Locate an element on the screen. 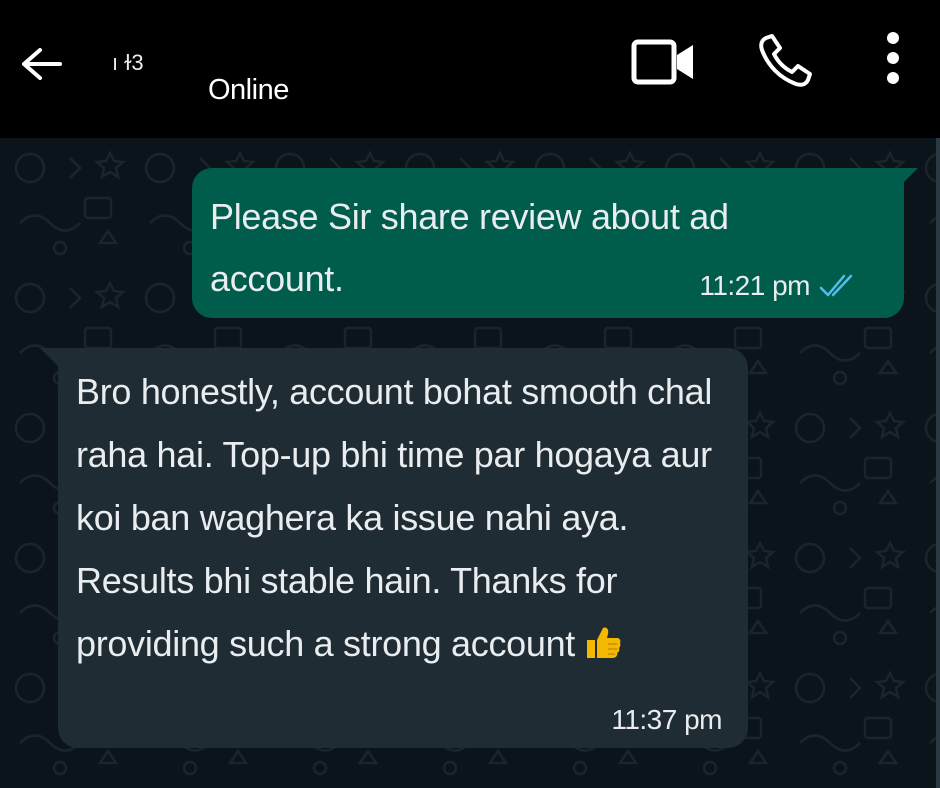 The height and width of the screenshot is (788, 940). back-button is located at coordinates (40, 64).